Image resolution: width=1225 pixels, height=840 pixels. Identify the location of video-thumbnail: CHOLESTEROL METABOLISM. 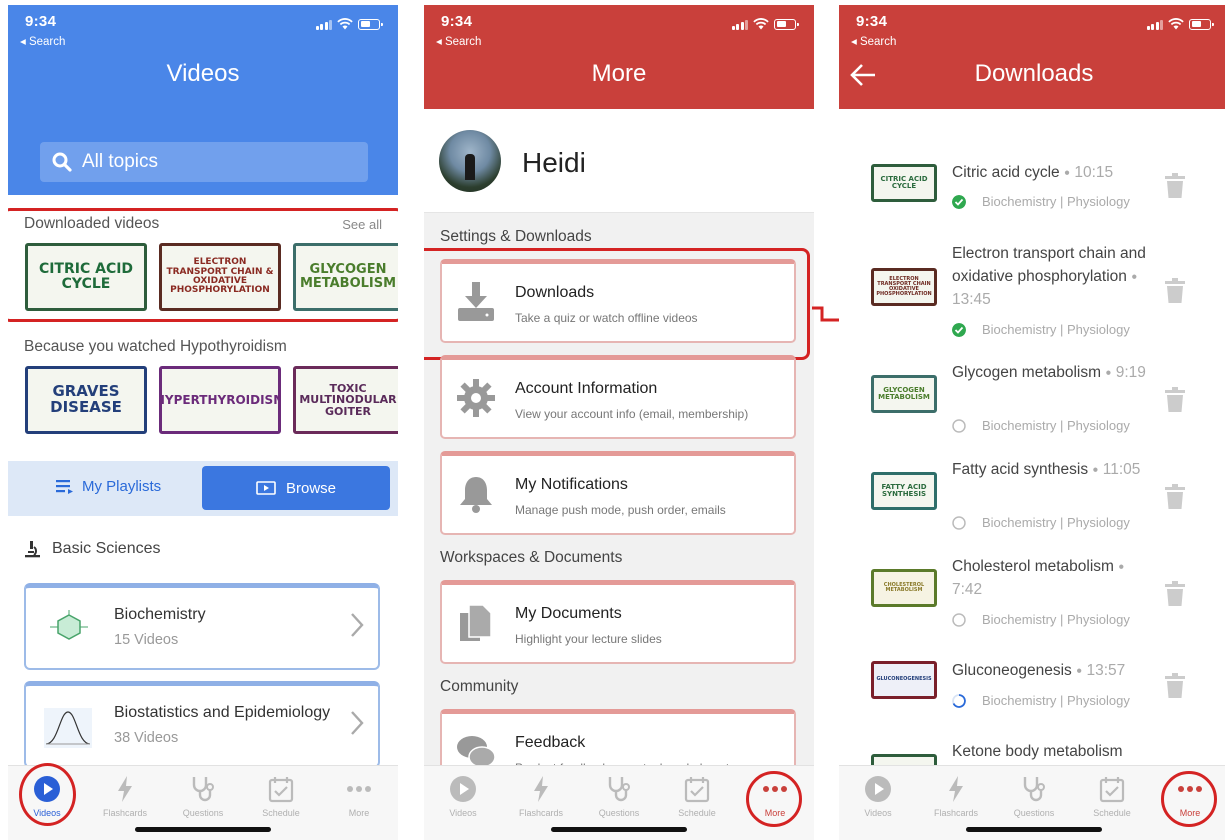
(904, 588).